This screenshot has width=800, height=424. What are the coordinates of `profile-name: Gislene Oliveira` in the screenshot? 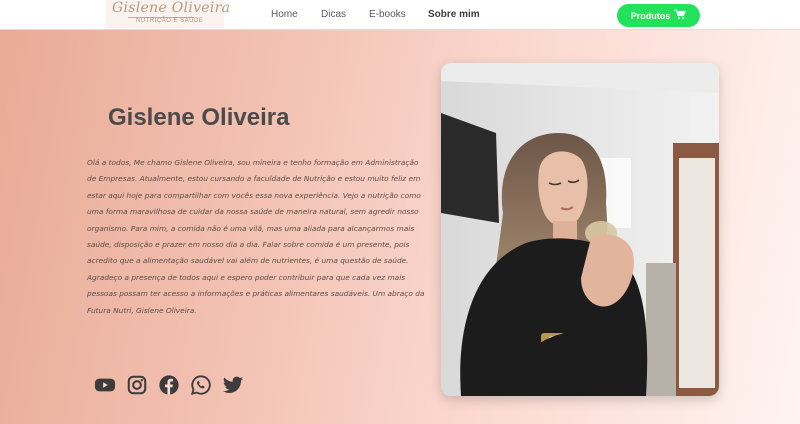 It's located at (199, 117).